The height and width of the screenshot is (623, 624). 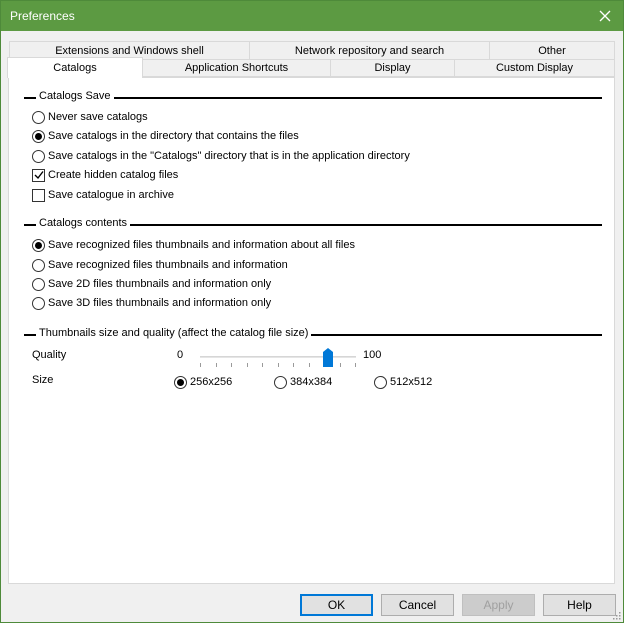 What do you see at coordinates (98, 117) in the screenshot?
I see `option-label: Never save catalogs` at bounding box center [98, 117].